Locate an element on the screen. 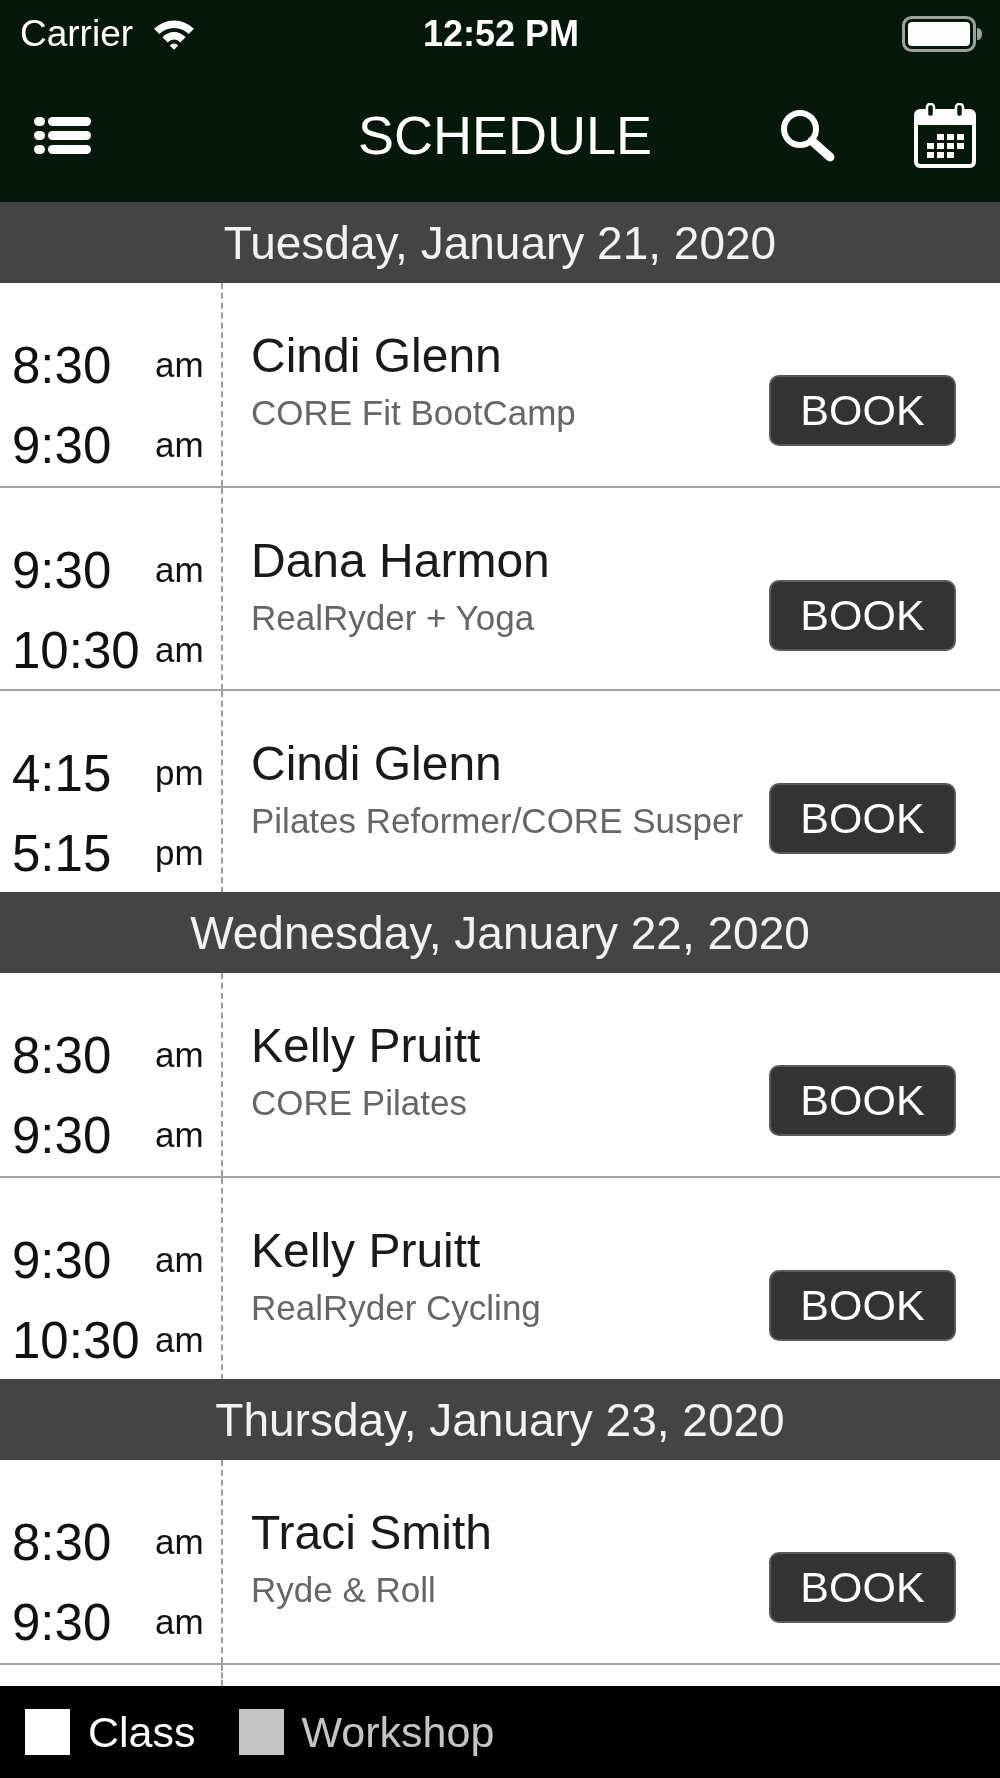 The width and height of the screenshot is (1000, 1778). start-time: 4:15 is located at coordinates (62, 773).